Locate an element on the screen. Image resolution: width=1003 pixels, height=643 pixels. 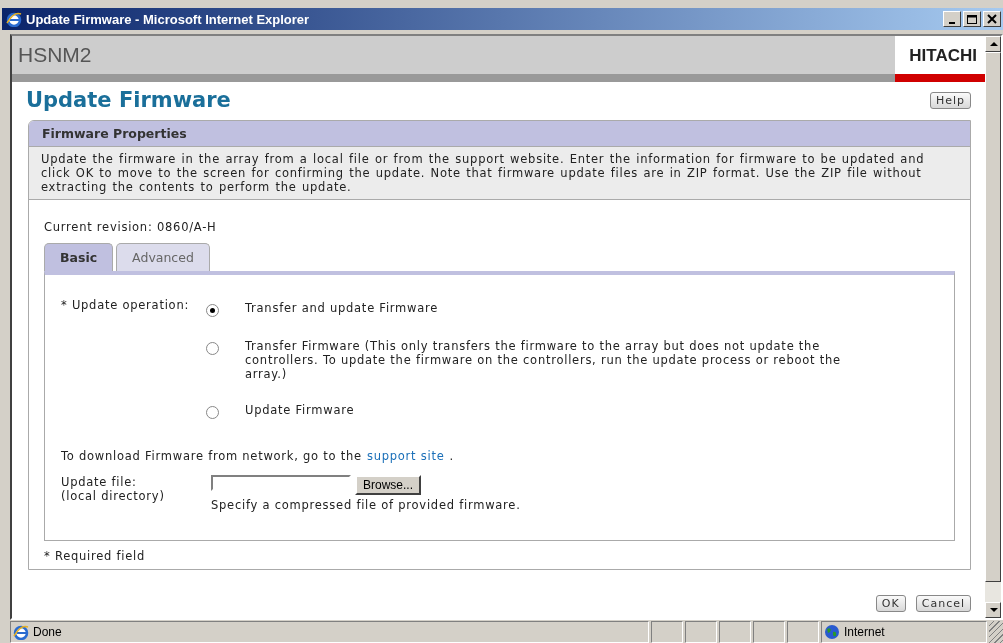
field-label: Update file: is located at coordinates (99, 482).